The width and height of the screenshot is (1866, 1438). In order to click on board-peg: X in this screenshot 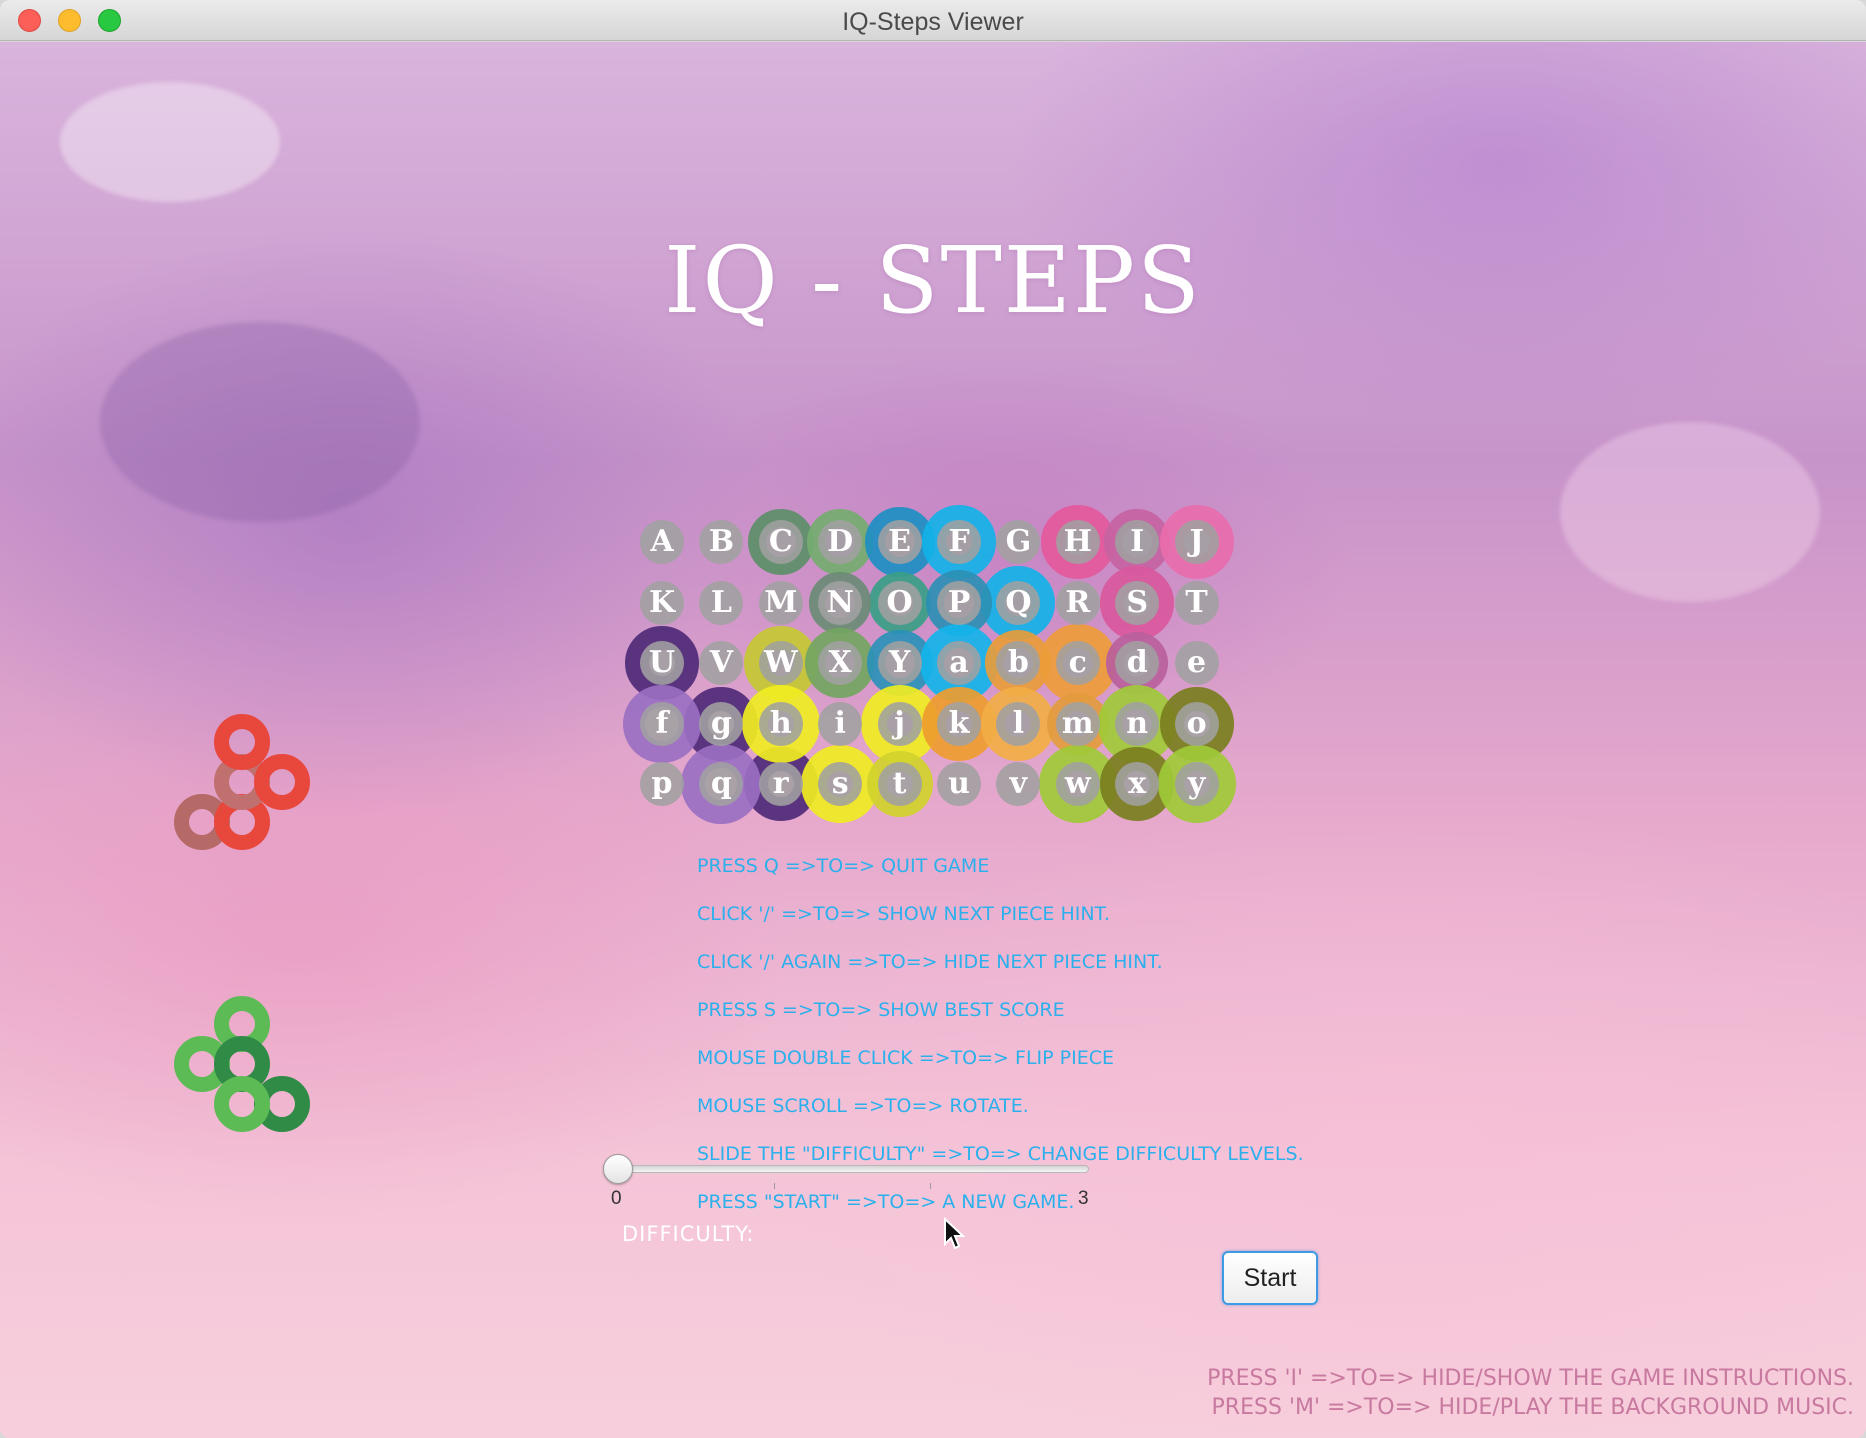, I will do `click(840, 663)`.